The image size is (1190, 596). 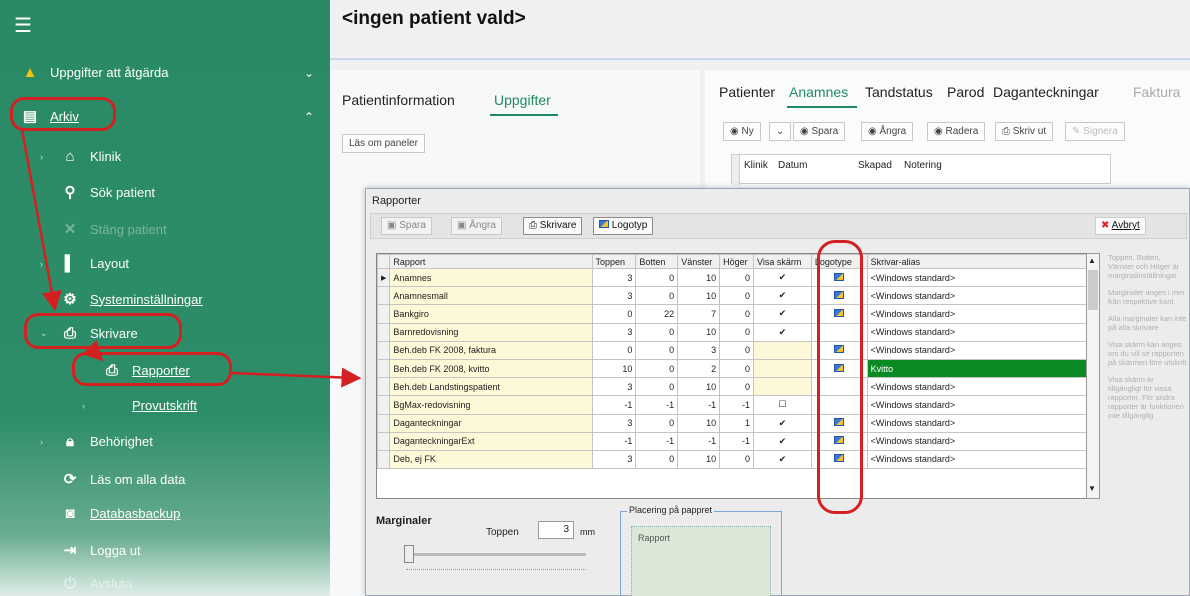 What do you see at coordinates (120, 513) in the screenshot?
I see `sidebar-item-databasbackup: ◙ Databasbackup` at bounding box center [120, 513].